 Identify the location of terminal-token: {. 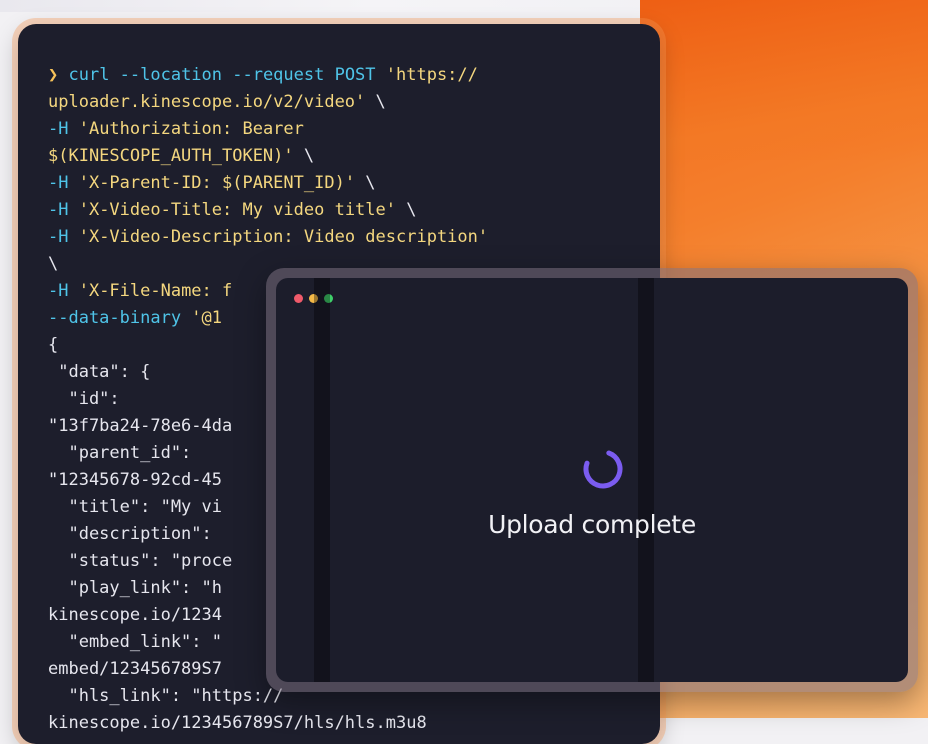
(53, 345).